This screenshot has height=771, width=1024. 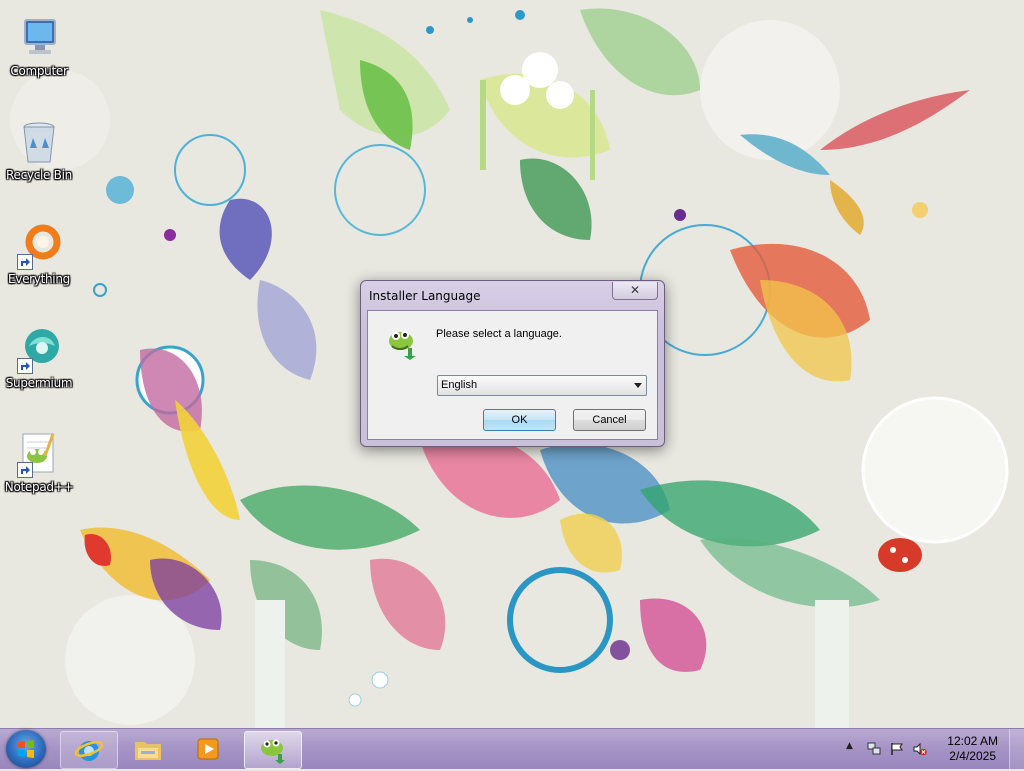 What do you see at coordinates (609, 420) in the screenshot?
I see `cancel-button: Cancel` at bounding box center [609, 420].